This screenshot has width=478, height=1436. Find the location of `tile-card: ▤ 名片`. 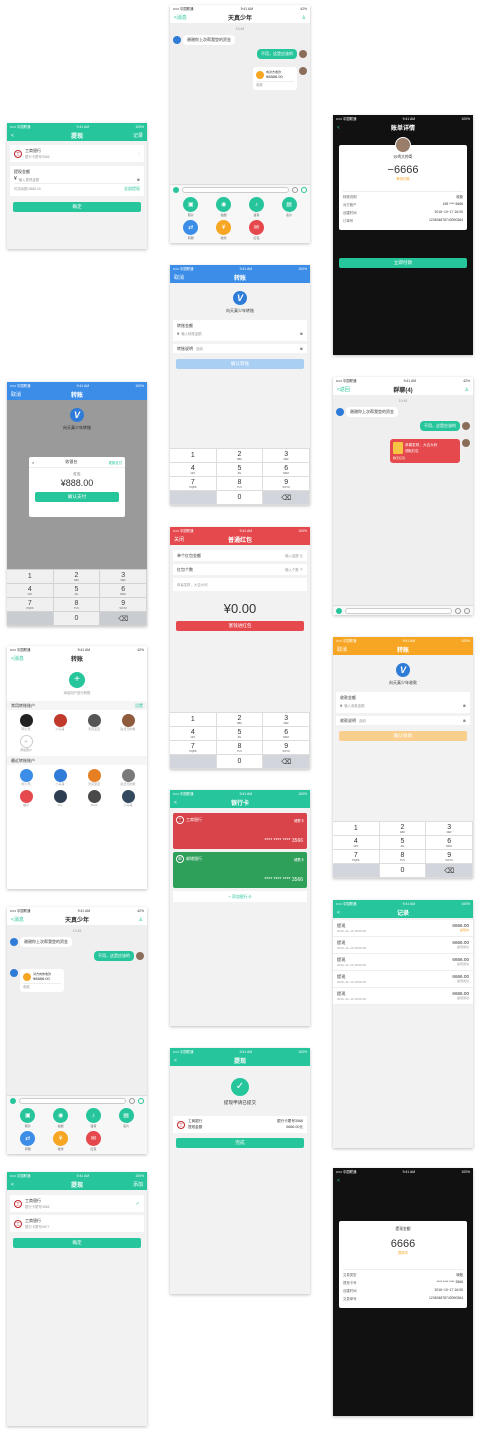

tile-card: ▤ 名片 is located at coordinates (289, 207).